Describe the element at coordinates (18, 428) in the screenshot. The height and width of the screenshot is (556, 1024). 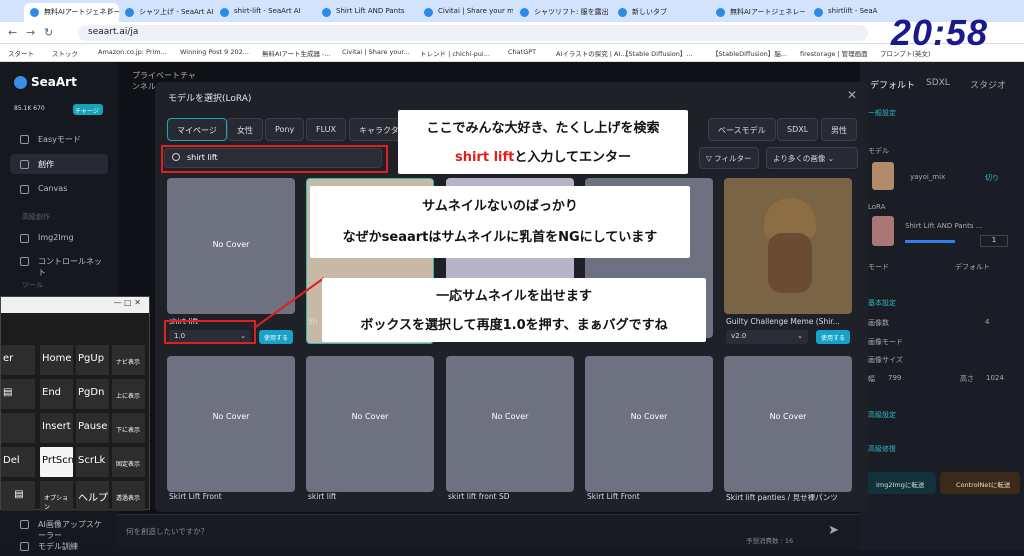
I see `key` at that location.